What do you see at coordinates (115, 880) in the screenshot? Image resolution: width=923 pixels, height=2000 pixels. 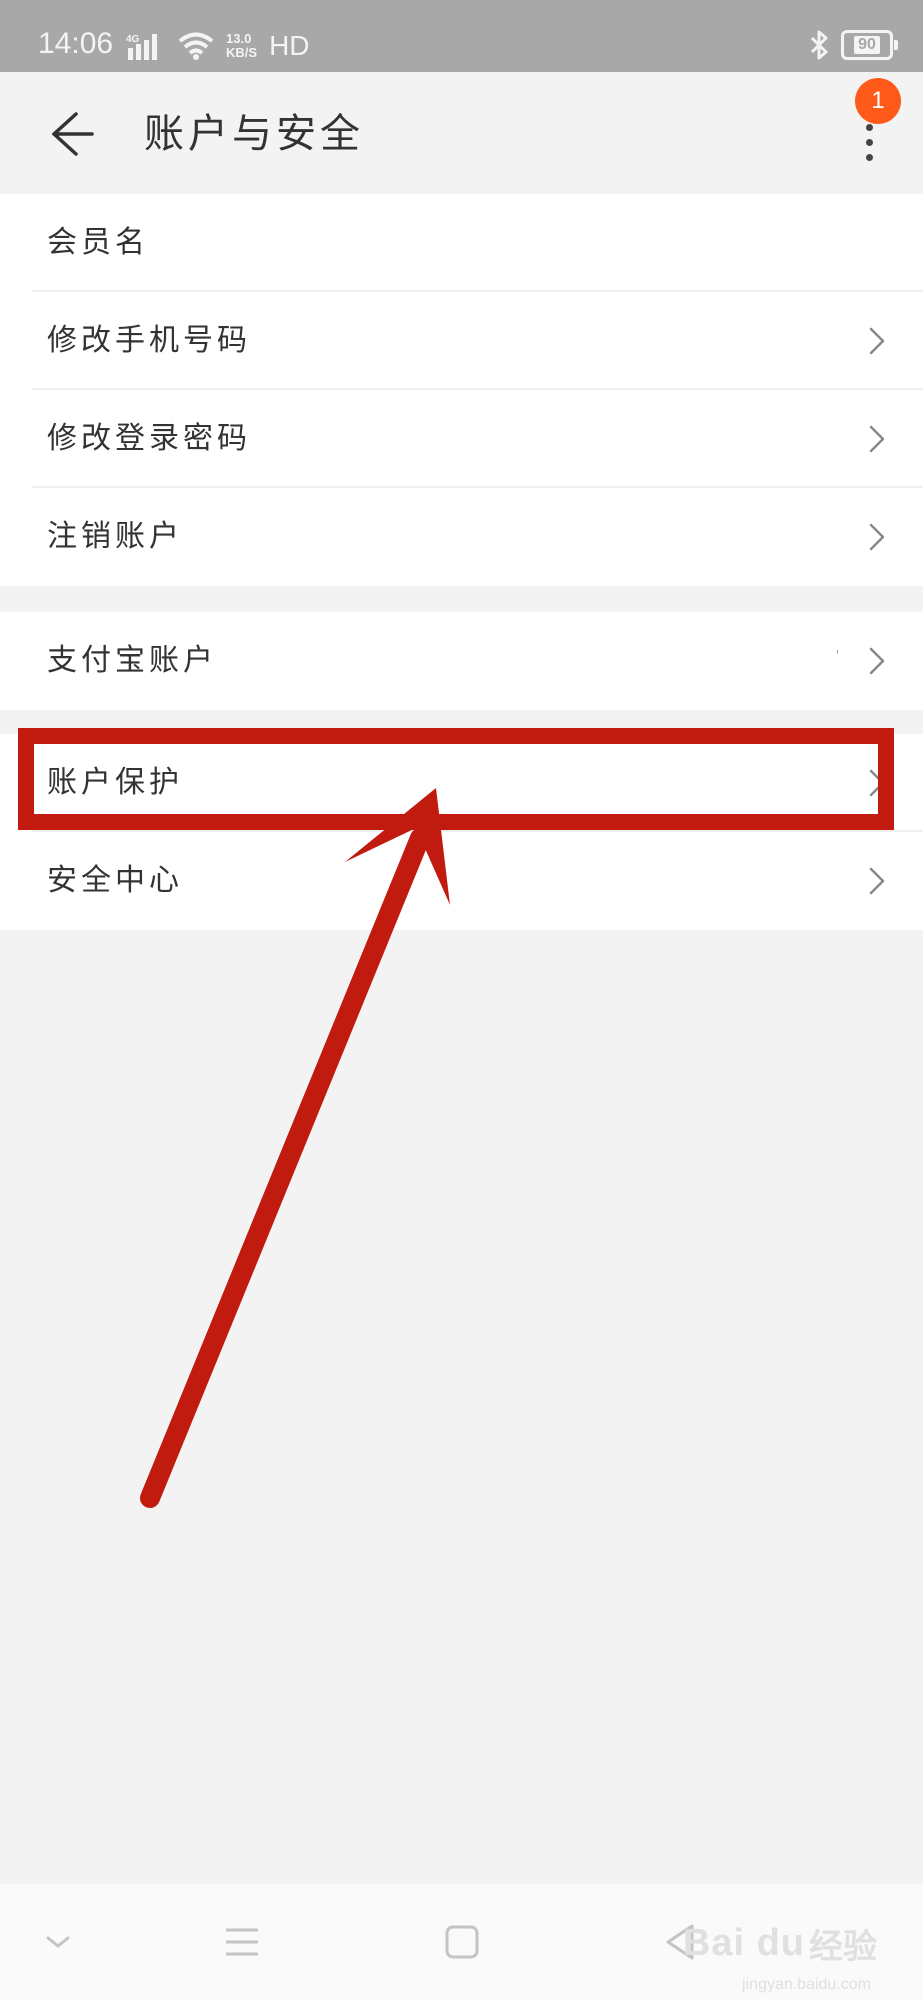 I see `row-label: 安全中心` at bounding box center [115, 880].